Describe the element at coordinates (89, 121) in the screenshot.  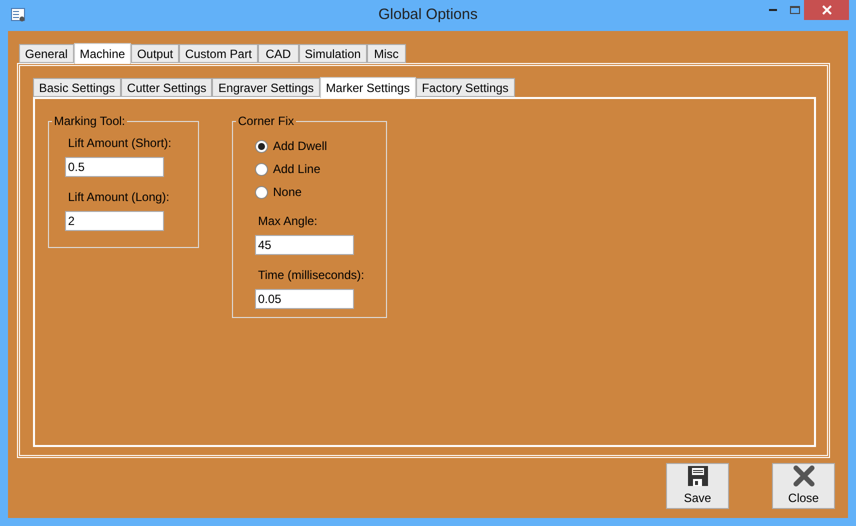
I see `group-title: Marking Tool:` at that location.